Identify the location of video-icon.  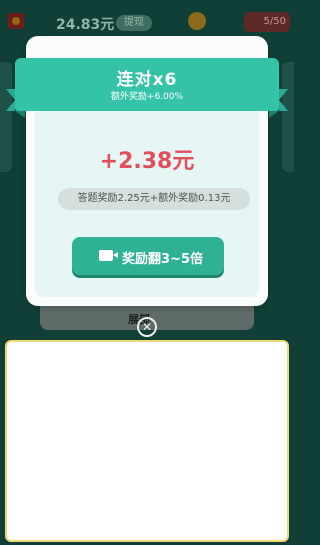
(108, 255).